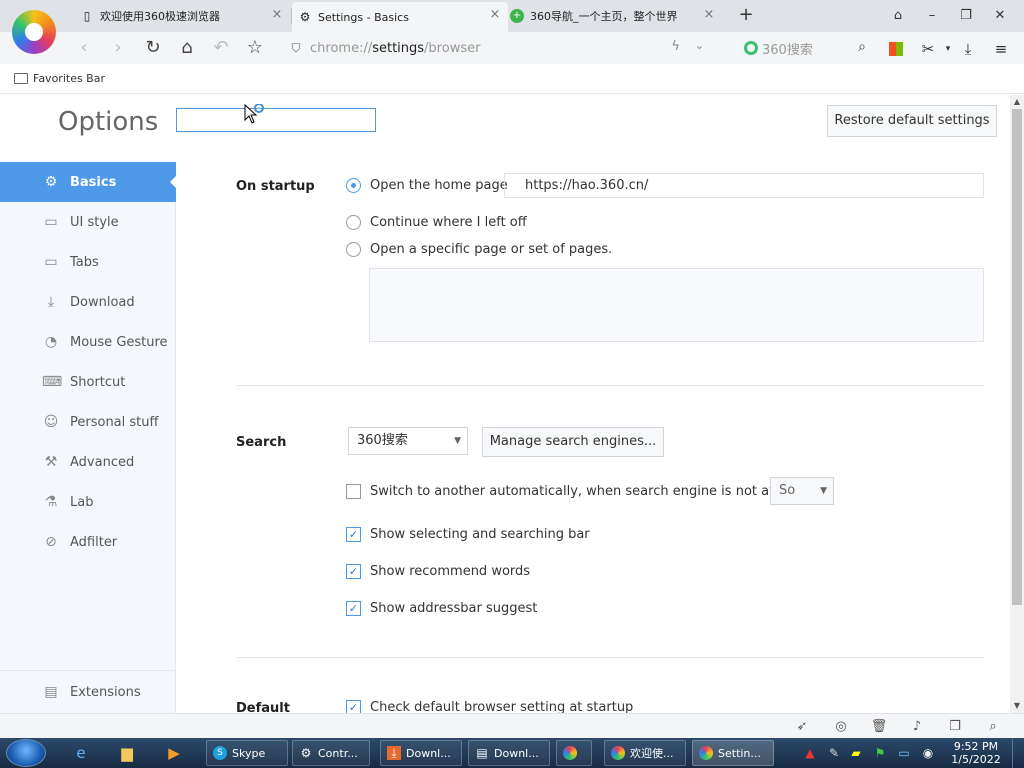 This screenshot has width=1024, height=768. I want to click on new-tab-button: +, so click(746, 15).